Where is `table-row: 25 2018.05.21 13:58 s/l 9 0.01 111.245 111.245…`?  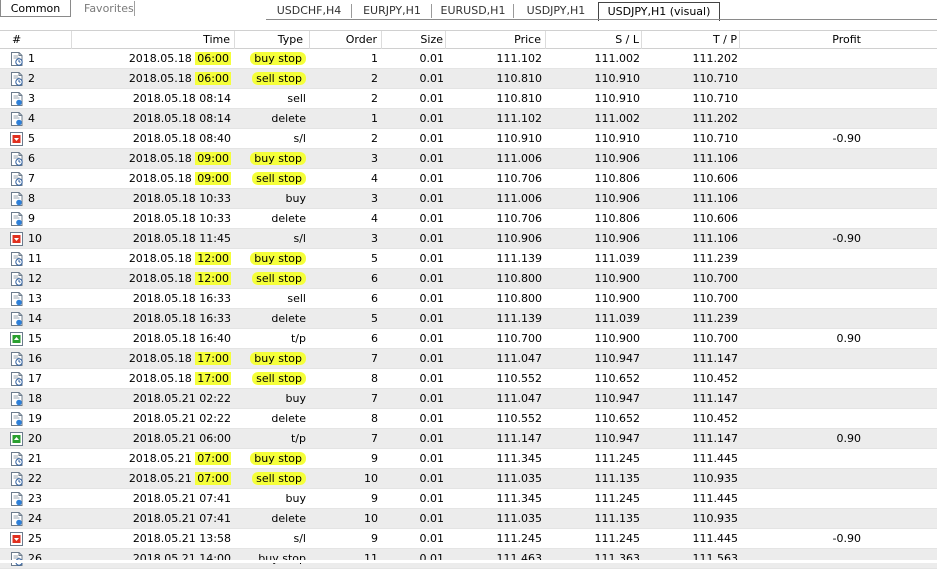
table-row: 25 2018.05.21 13:58 s/l 9 0.01 111.245 111.245… is located at coordinates (468, 539).